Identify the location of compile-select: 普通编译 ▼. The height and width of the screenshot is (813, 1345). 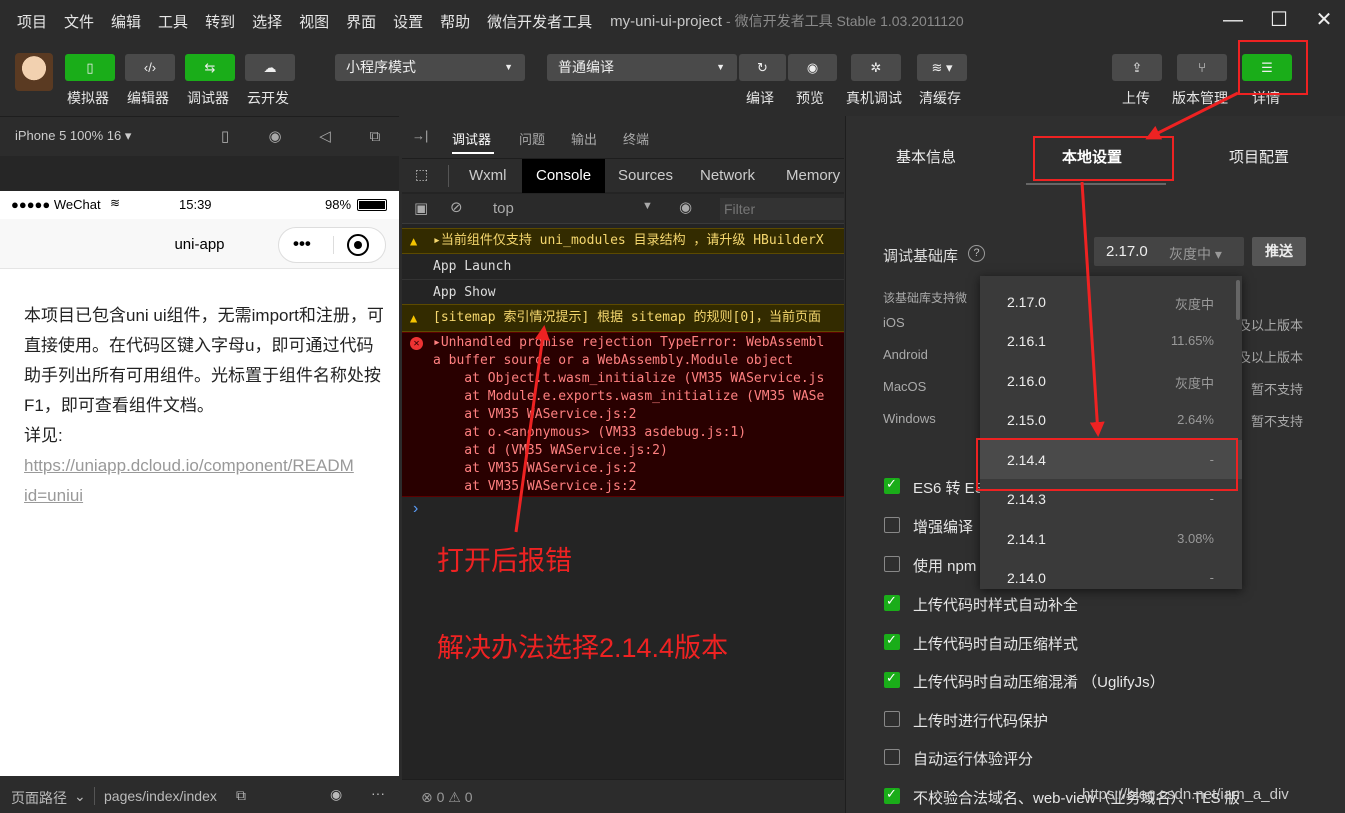
(642, 67).